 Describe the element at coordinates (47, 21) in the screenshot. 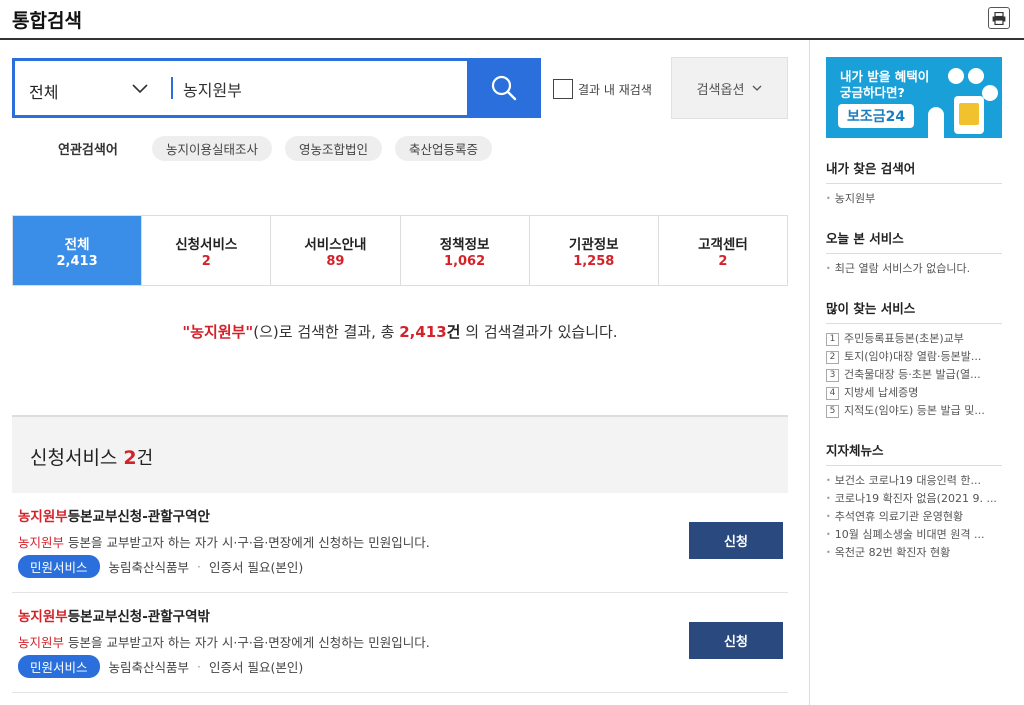

I see `page-title: 통합검색` at that location.